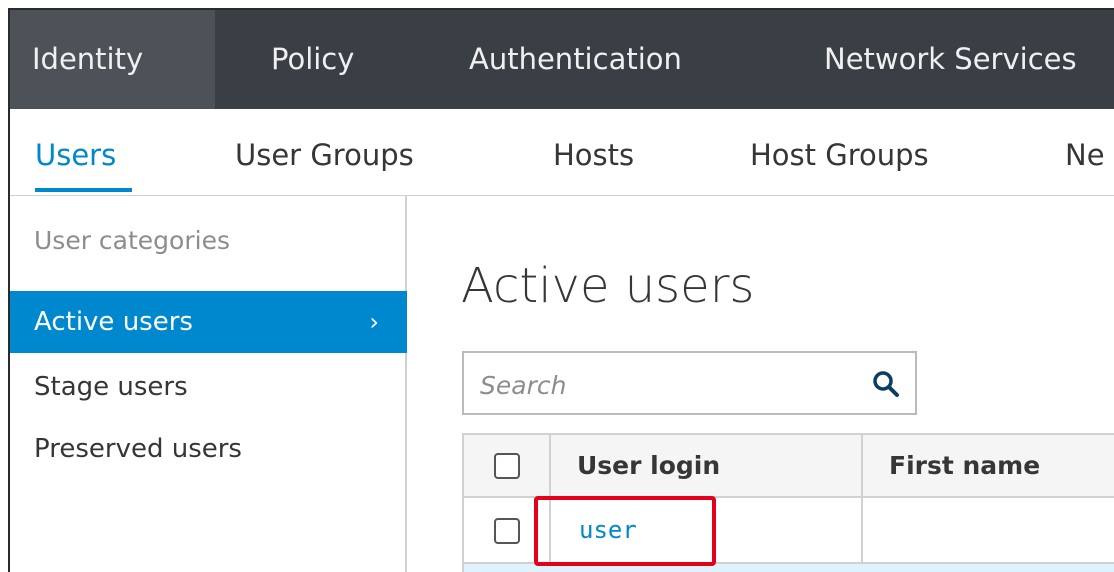 The image size is (1114, 572). I want to click on search-icon, so click(886, 384).